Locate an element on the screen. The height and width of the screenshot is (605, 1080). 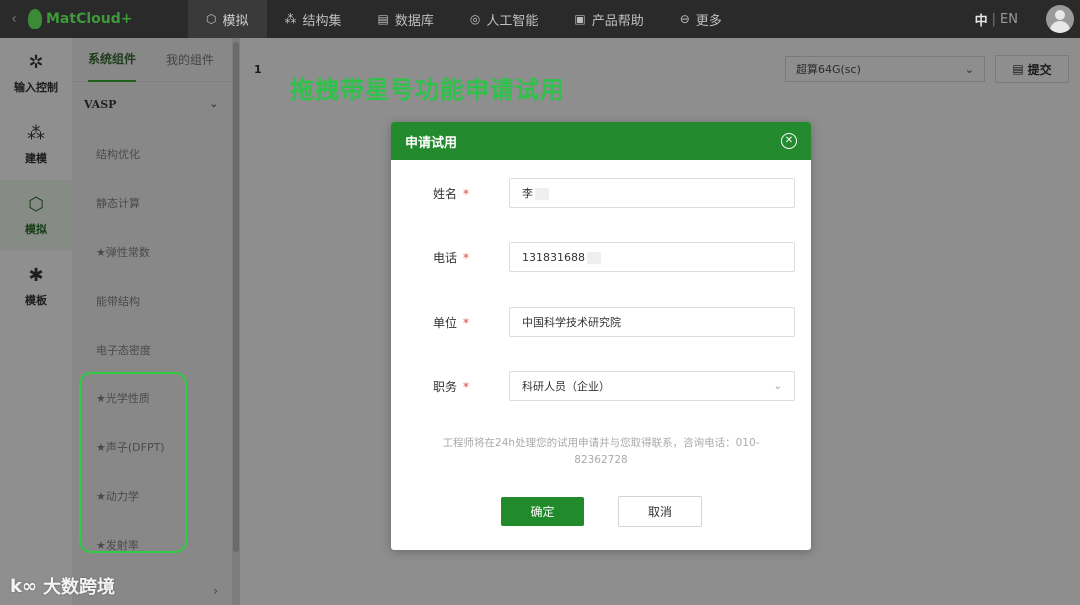
nav-label: 模拟 is located at coordinates (235, 21).